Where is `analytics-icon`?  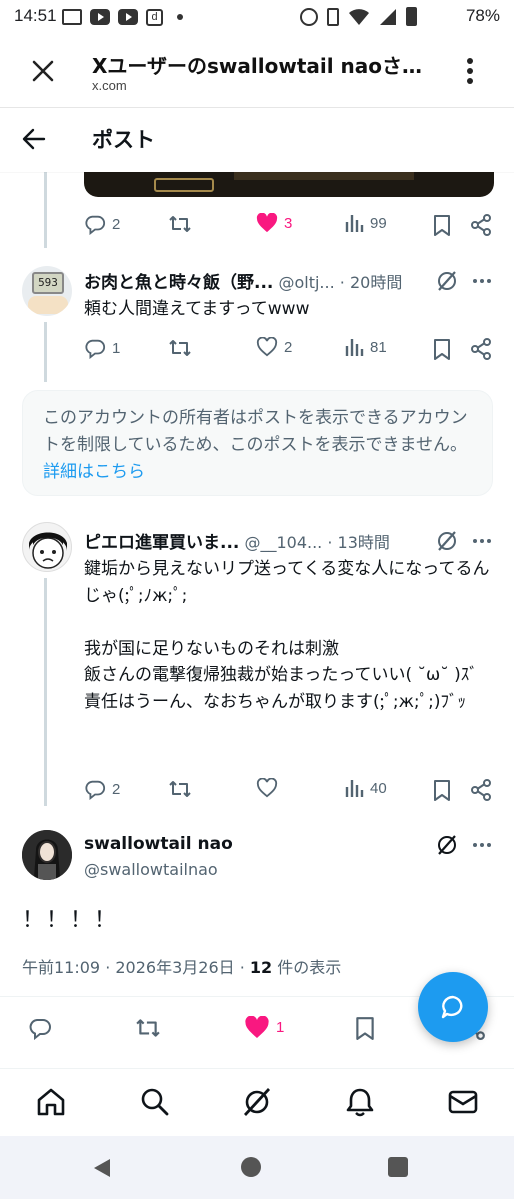
analytics-icon is located at coordinates (354, 347).